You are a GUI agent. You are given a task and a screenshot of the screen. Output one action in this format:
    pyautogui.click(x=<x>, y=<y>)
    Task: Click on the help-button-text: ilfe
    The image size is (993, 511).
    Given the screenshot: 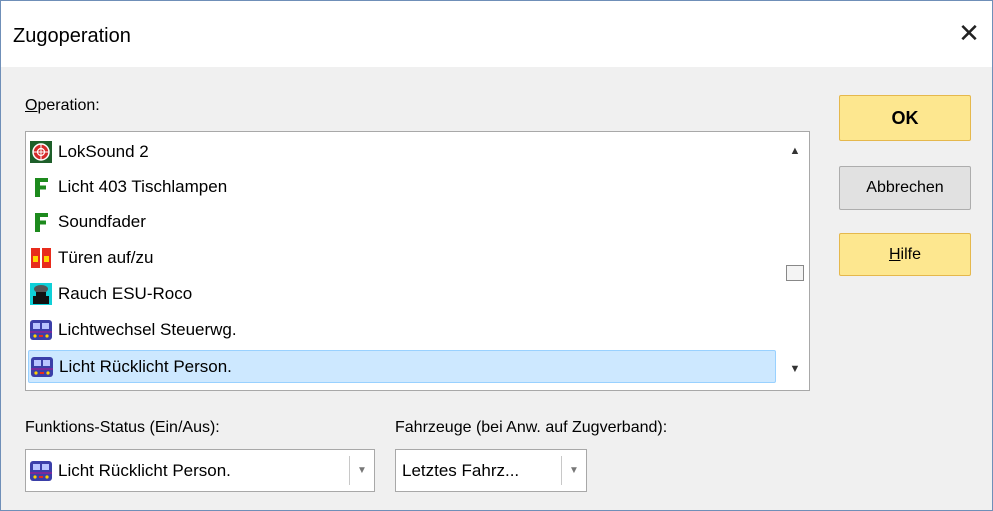 What is the action you would take?
    pyautogui.click(x=910, y=254)
    